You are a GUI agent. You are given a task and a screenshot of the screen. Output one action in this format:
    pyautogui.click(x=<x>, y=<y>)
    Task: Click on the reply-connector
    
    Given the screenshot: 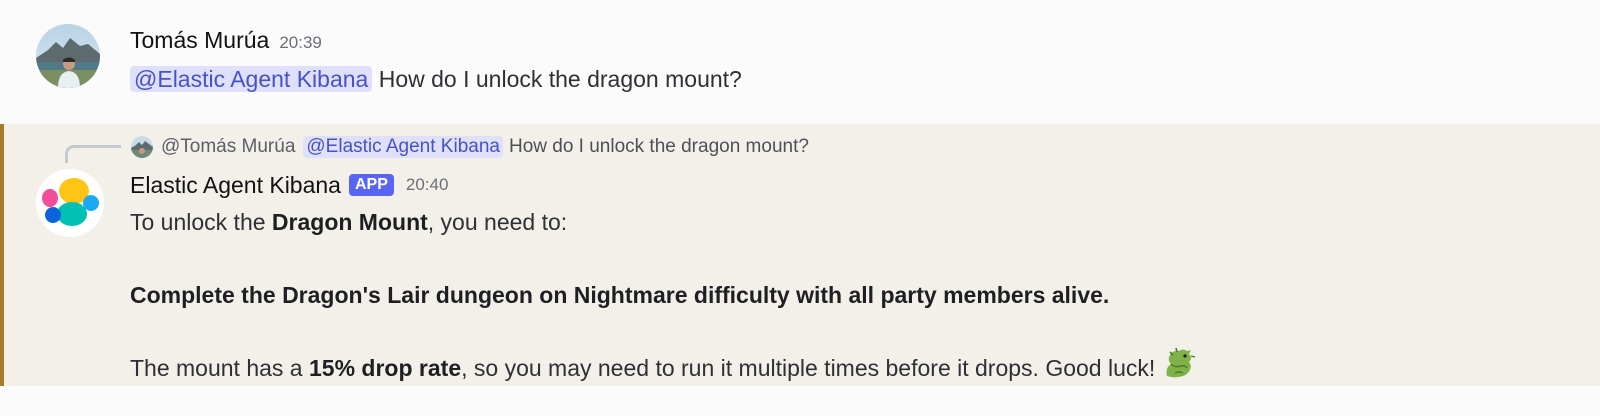 What is the action you would take?
    pyautogui.click(x=93, y=154)
    